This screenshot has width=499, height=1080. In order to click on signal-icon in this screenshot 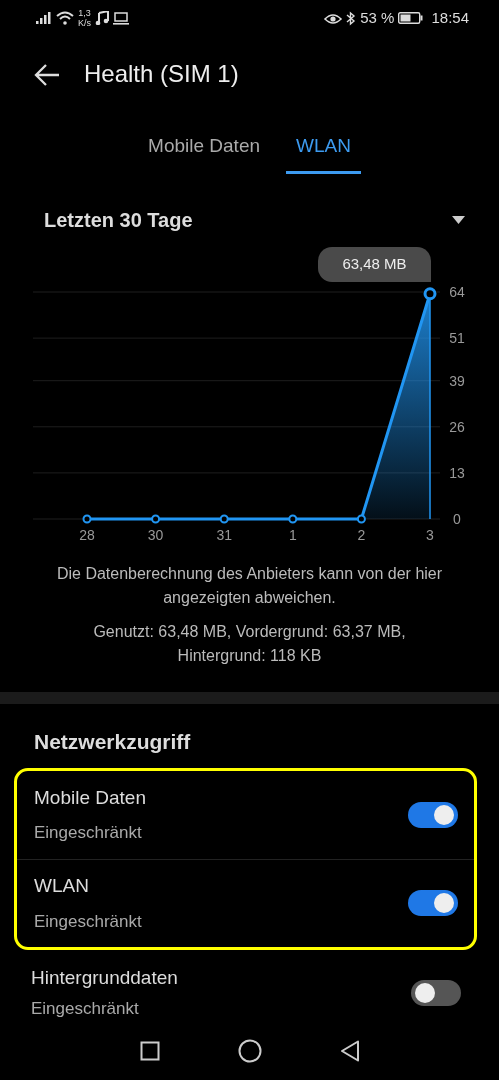, I will do `click(44, 18)`.